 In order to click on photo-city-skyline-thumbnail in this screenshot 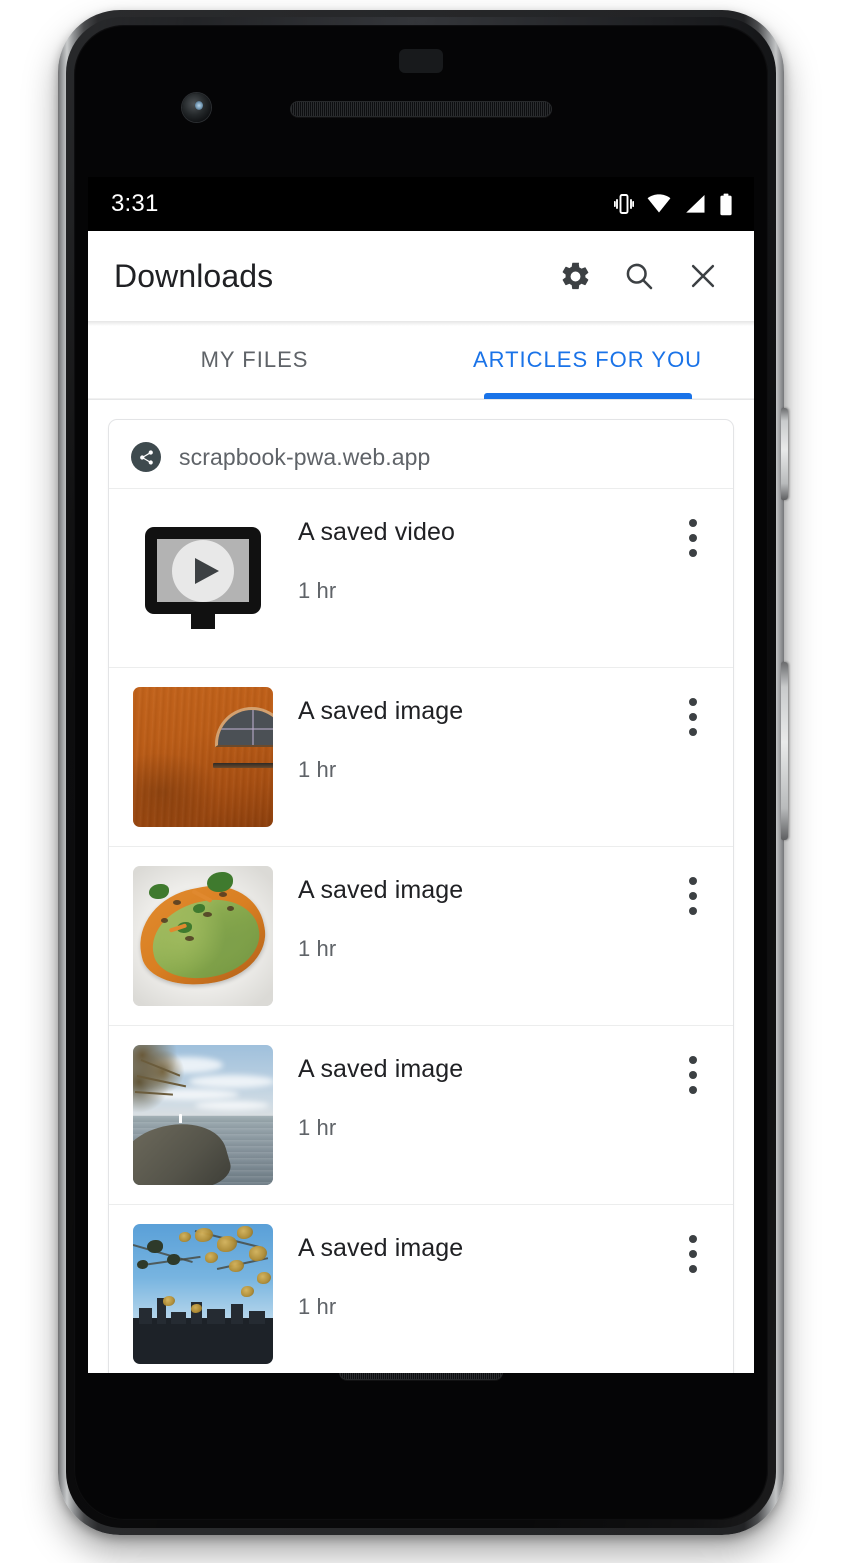, I will do `click(203, 1294)`.